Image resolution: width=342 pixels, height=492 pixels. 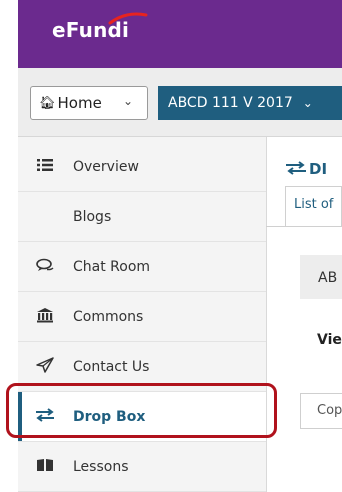 I want to click on site-dropdown: ABCD 111 V 2017 ⌄, so click(x=250, y=103).